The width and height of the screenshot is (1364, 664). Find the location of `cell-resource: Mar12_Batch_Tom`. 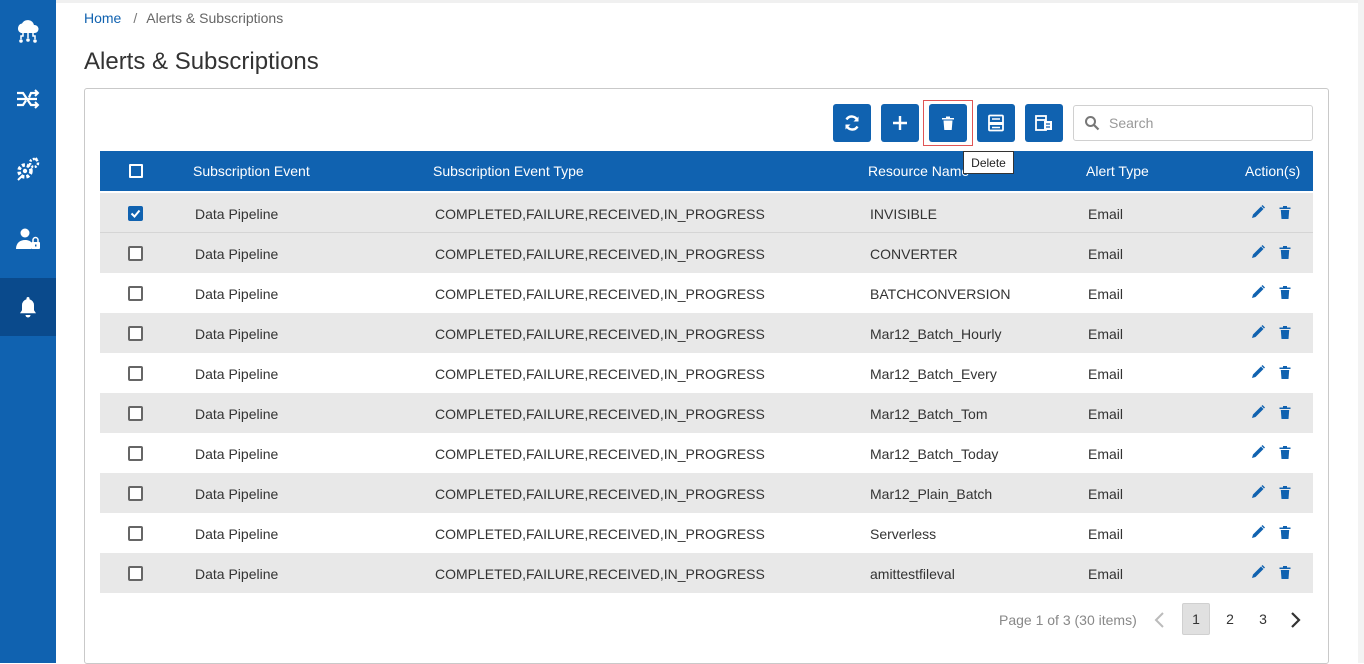

cell-resource: Mar12_Batch_Tom is located at coordinates (929, 414).